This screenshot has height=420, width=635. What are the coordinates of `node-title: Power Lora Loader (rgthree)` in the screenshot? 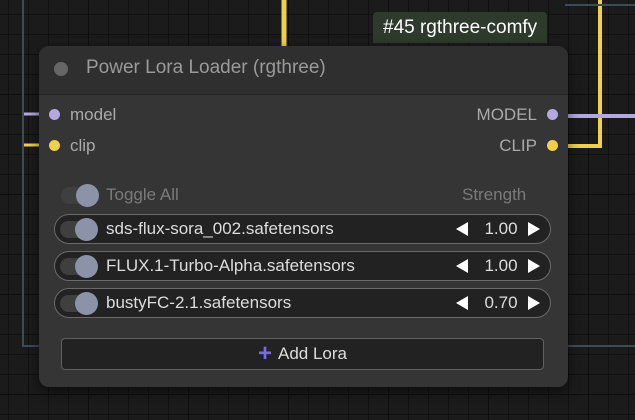 It's located at (206, 67).